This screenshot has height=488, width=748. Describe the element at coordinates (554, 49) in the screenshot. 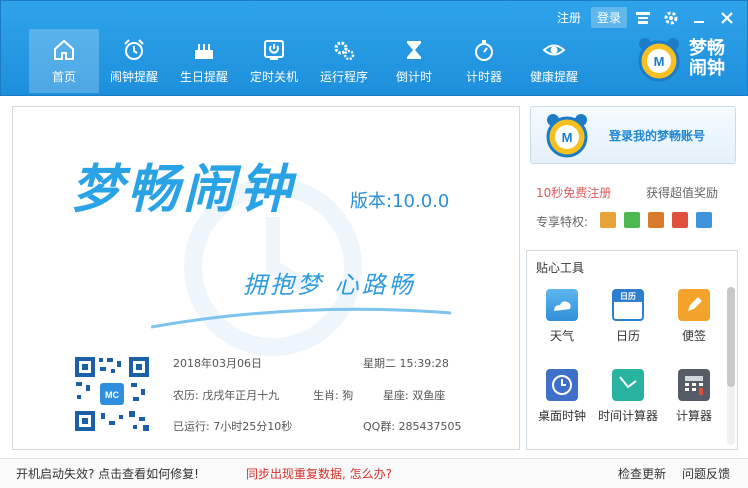

I see `eye-icon` at that location.